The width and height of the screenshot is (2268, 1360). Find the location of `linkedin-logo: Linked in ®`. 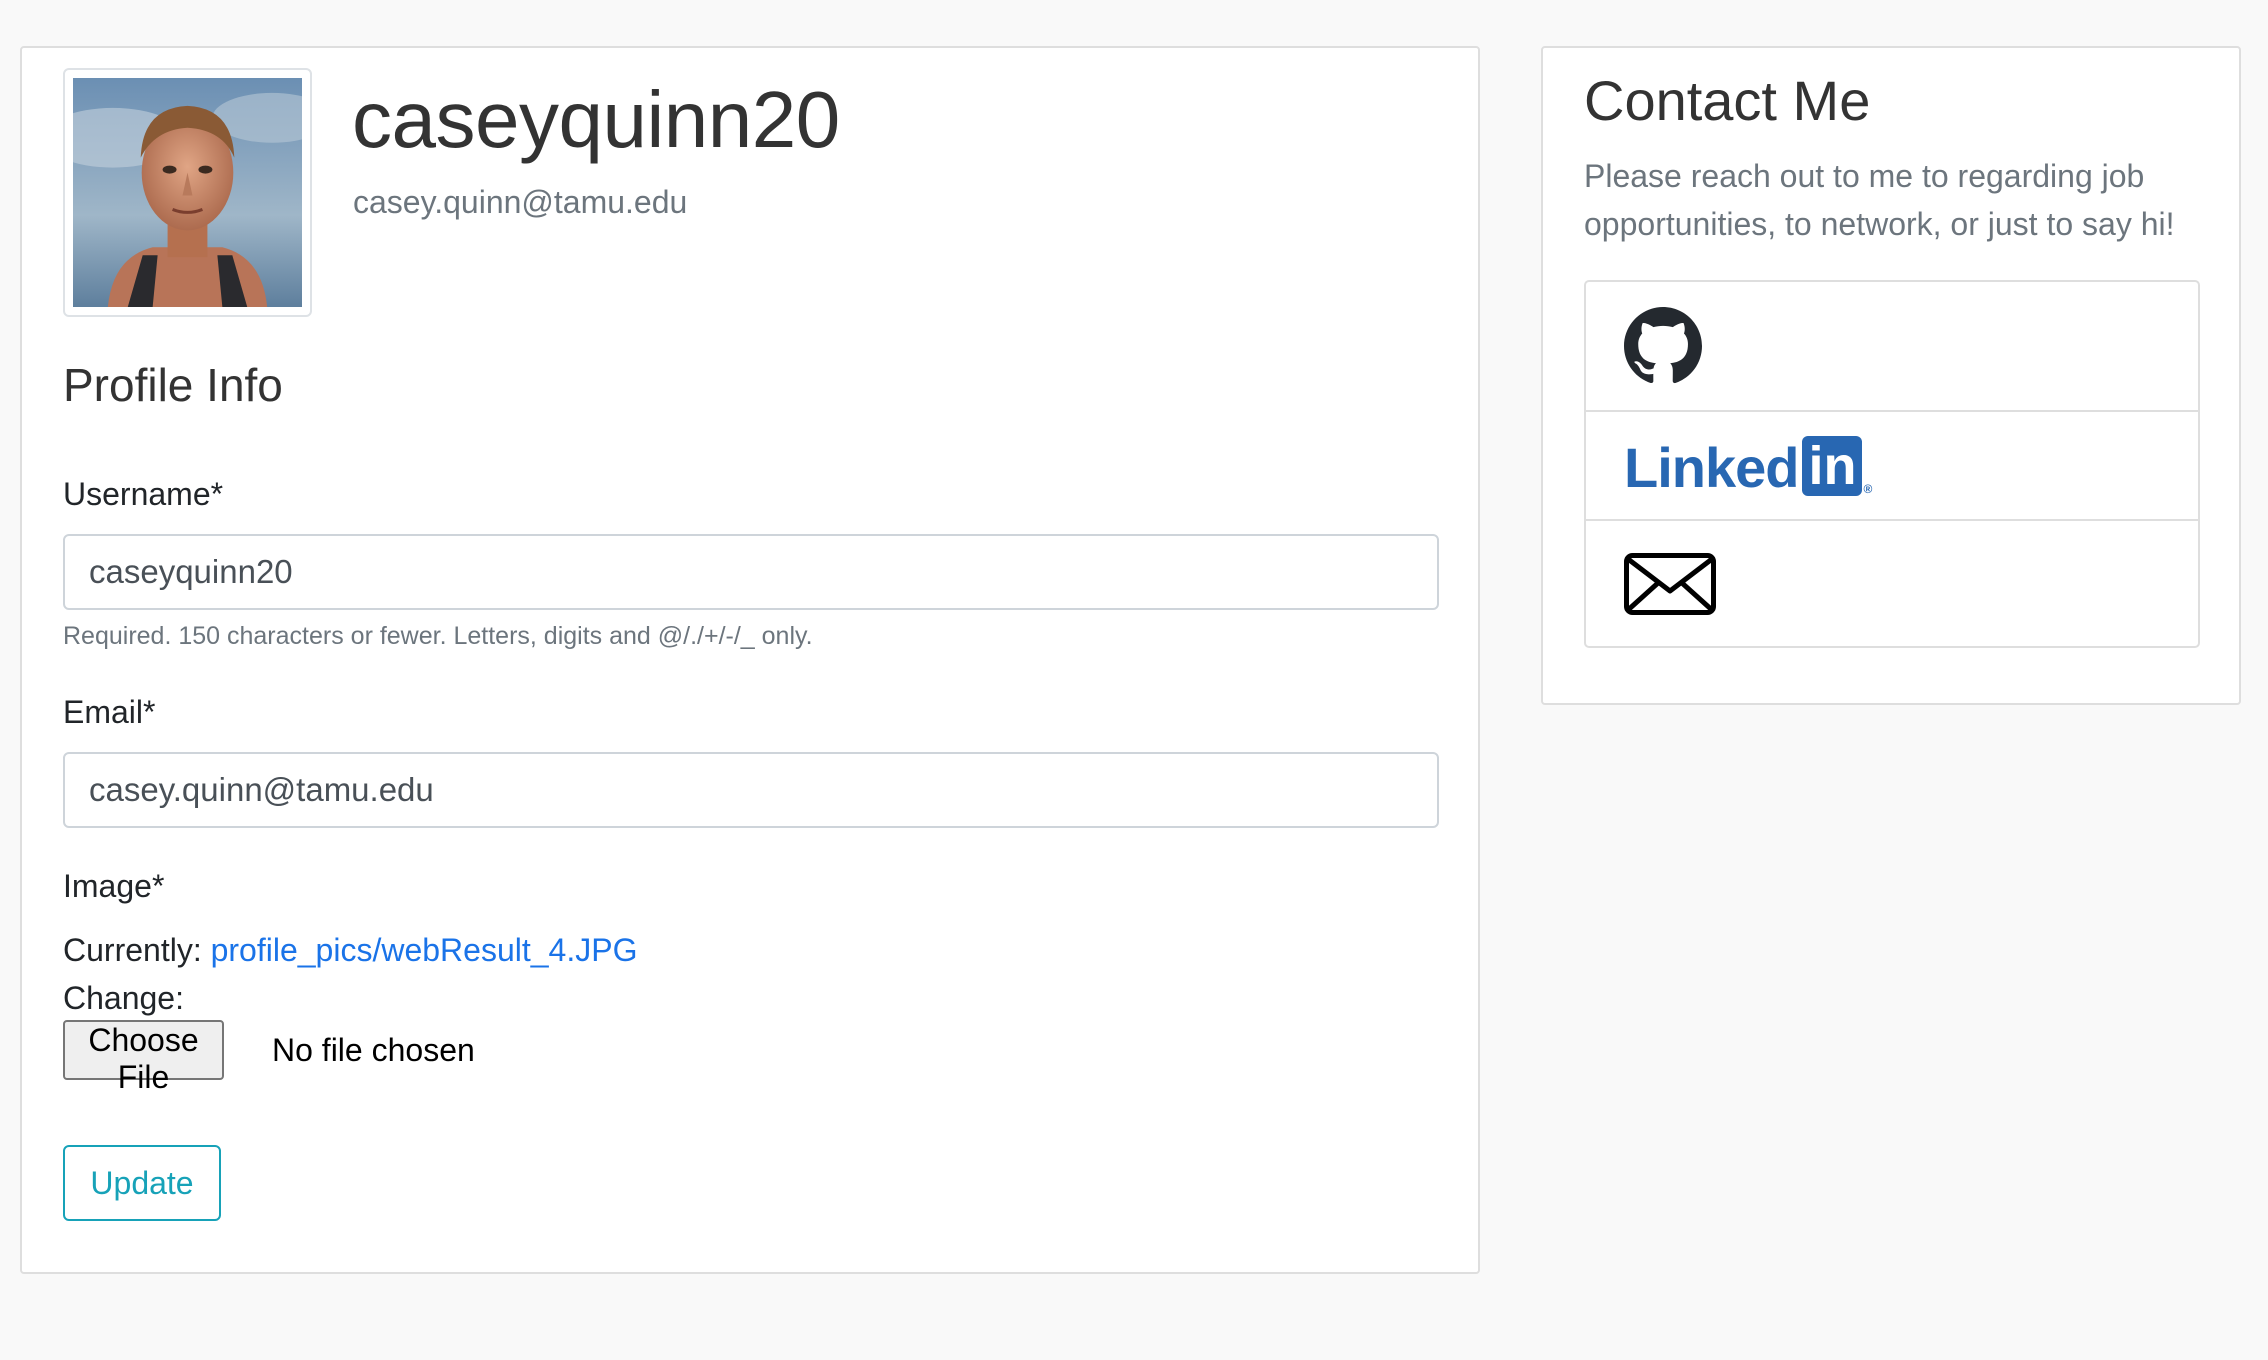

linkedin-logo: Linked in ® is located at coordinates (1748, 467).